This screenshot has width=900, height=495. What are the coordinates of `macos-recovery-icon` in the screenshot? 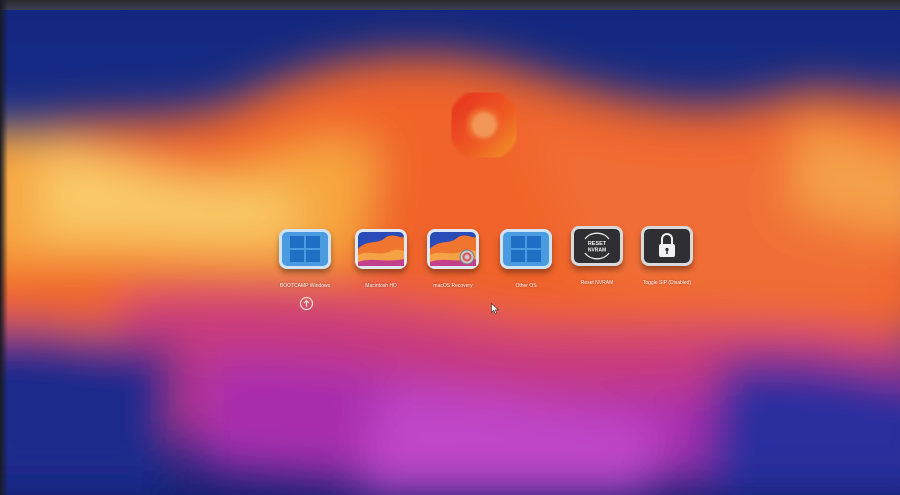 It's located at (453, 249).